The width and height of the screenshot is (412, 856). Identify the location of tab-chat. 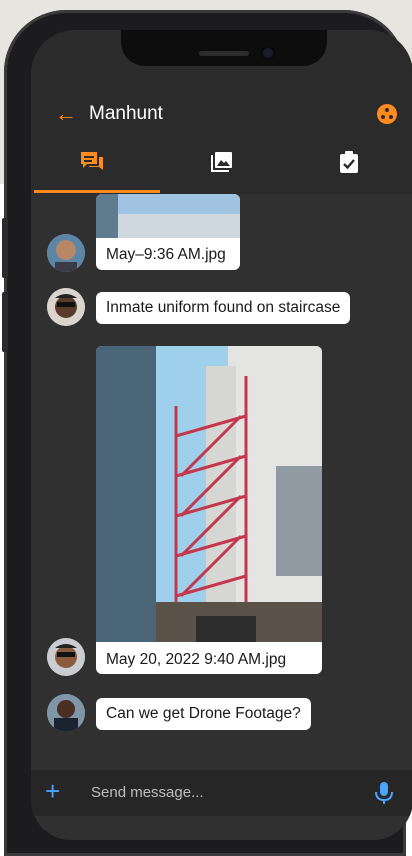
(94, 162).